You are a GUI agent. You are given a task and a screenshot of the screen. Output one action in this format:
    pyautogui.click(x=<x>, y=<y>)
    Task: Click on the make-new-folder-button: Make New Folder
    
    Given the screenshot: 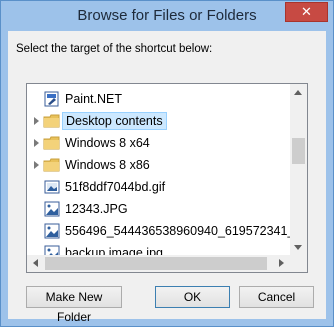 What is the action you would take?
    pyautogui.click(x=74, y=305)
    